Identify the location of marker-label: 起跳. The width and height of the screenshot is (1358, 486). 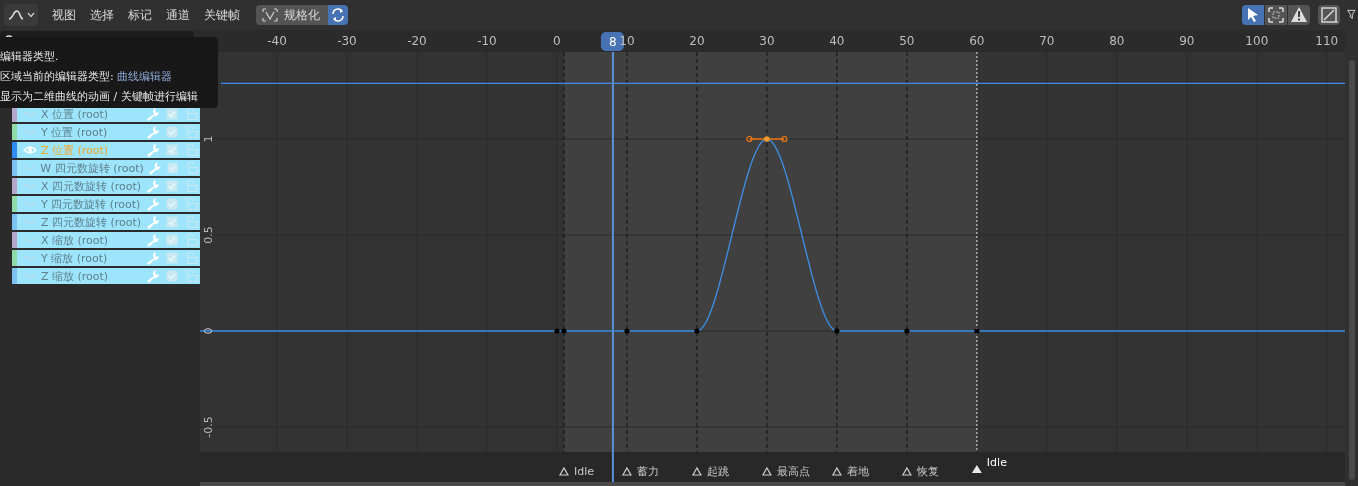
(717, 471).